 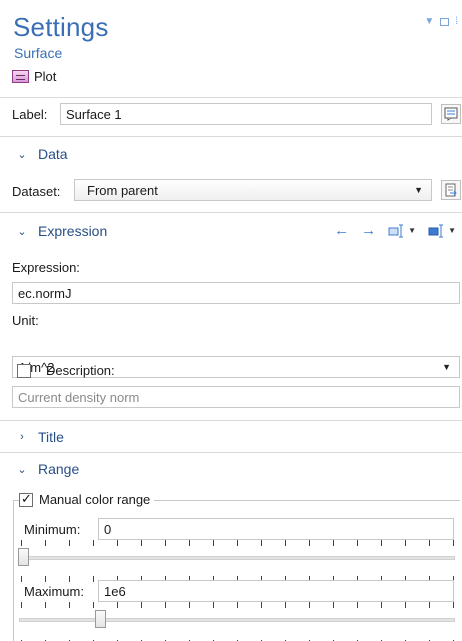 I want to click on pin-icon: ⁞, so click(x=456, y=21).